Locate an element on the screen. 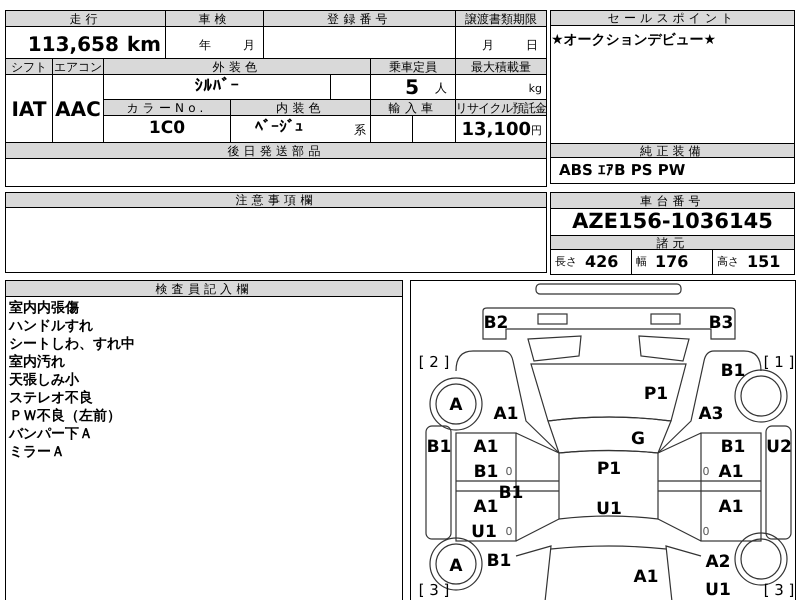 This screenshot has height=600, width=800. table-header: 純正装備 is located at coordinates (672, 150).